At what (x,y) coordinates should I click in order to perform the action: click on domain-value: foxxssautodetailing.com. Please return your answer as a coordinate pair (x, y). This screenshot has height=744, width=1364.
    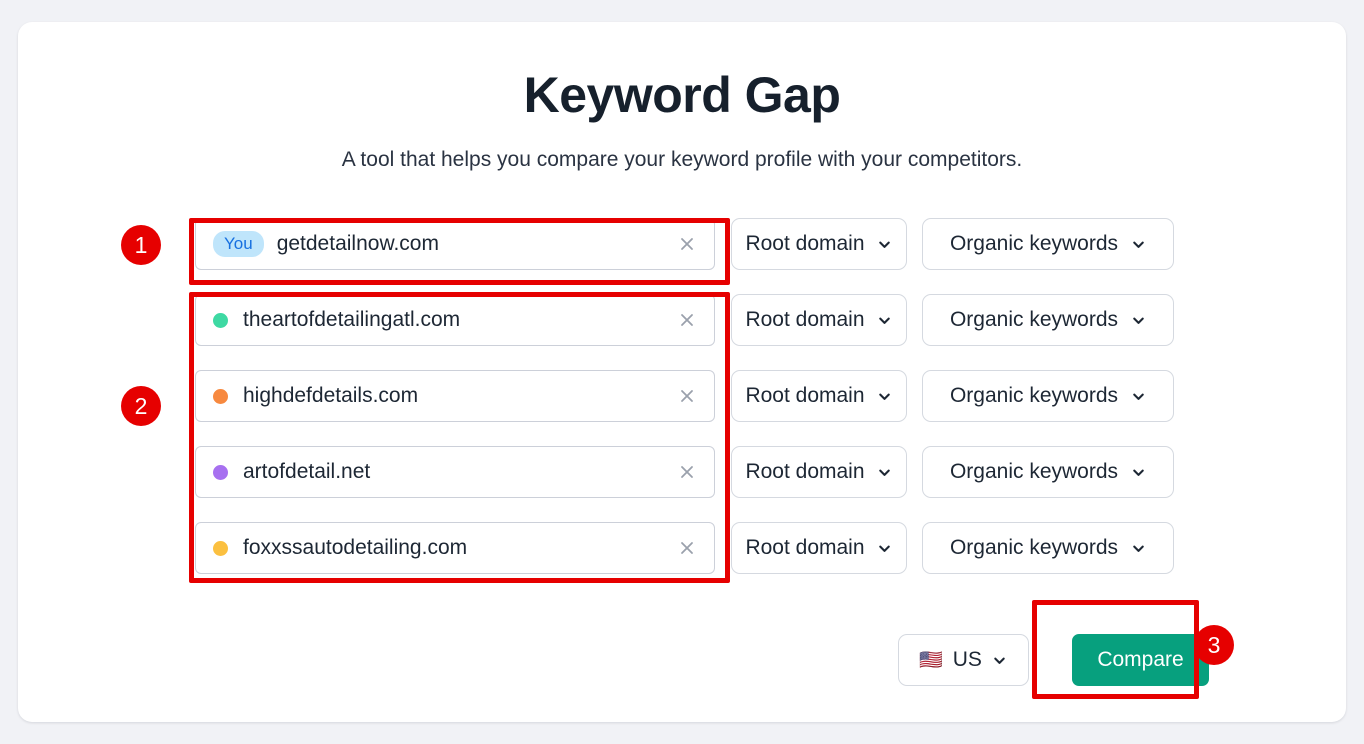
    Looking at the image, I should click on (355, 547).